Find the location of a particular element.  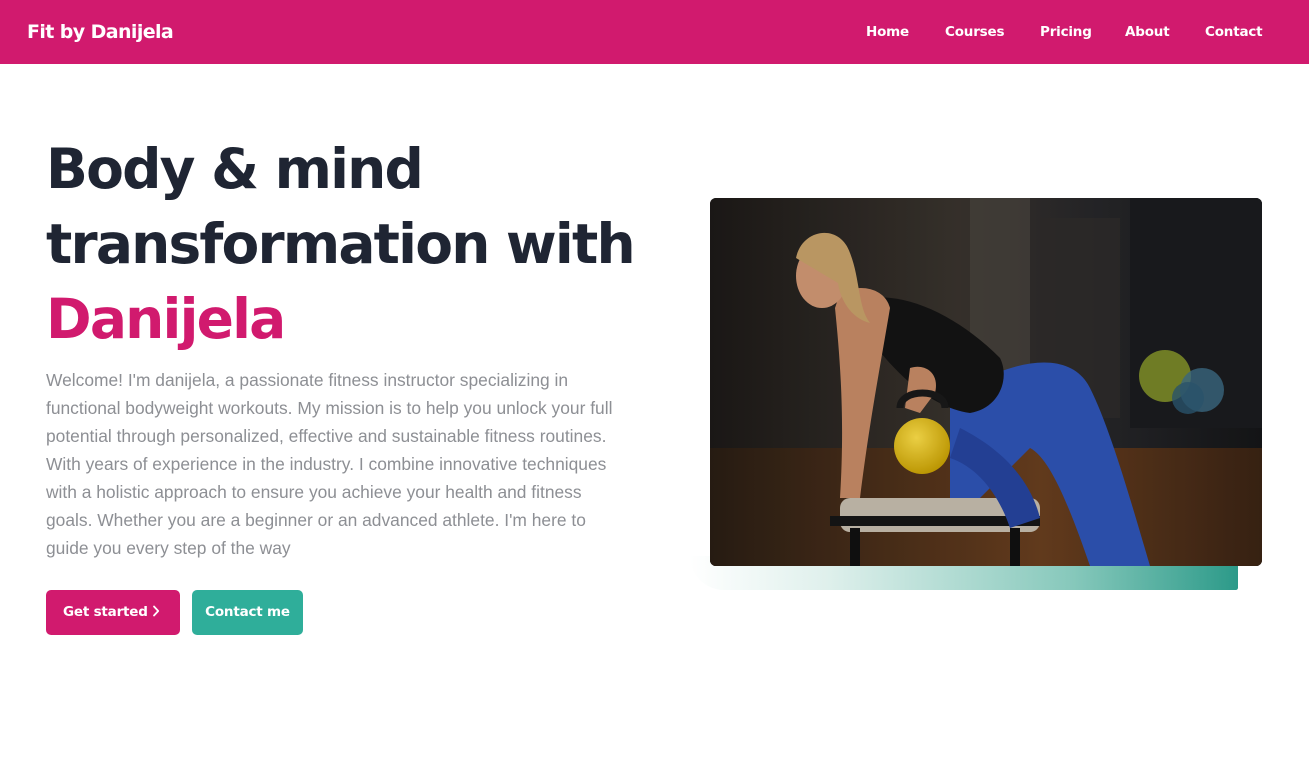

get-started-label: Get started is located at coordinates (105, 612).